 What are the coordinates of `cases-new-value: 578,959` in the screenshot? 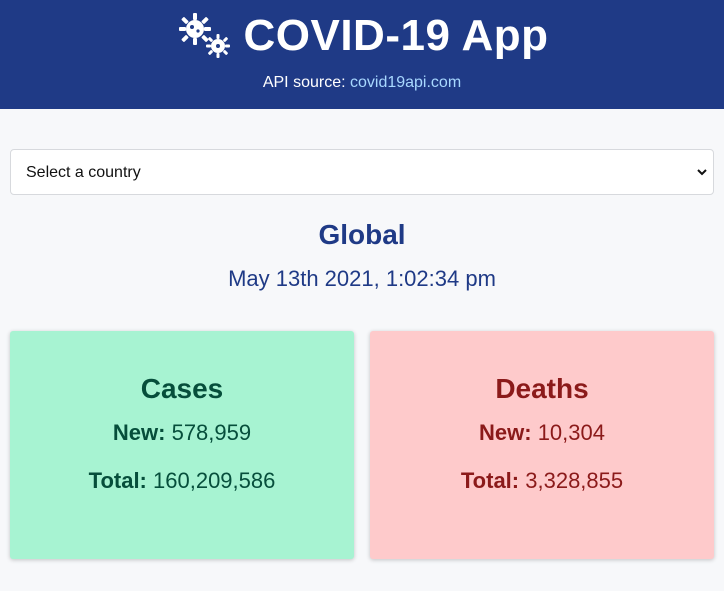 It's located at (211, 432).